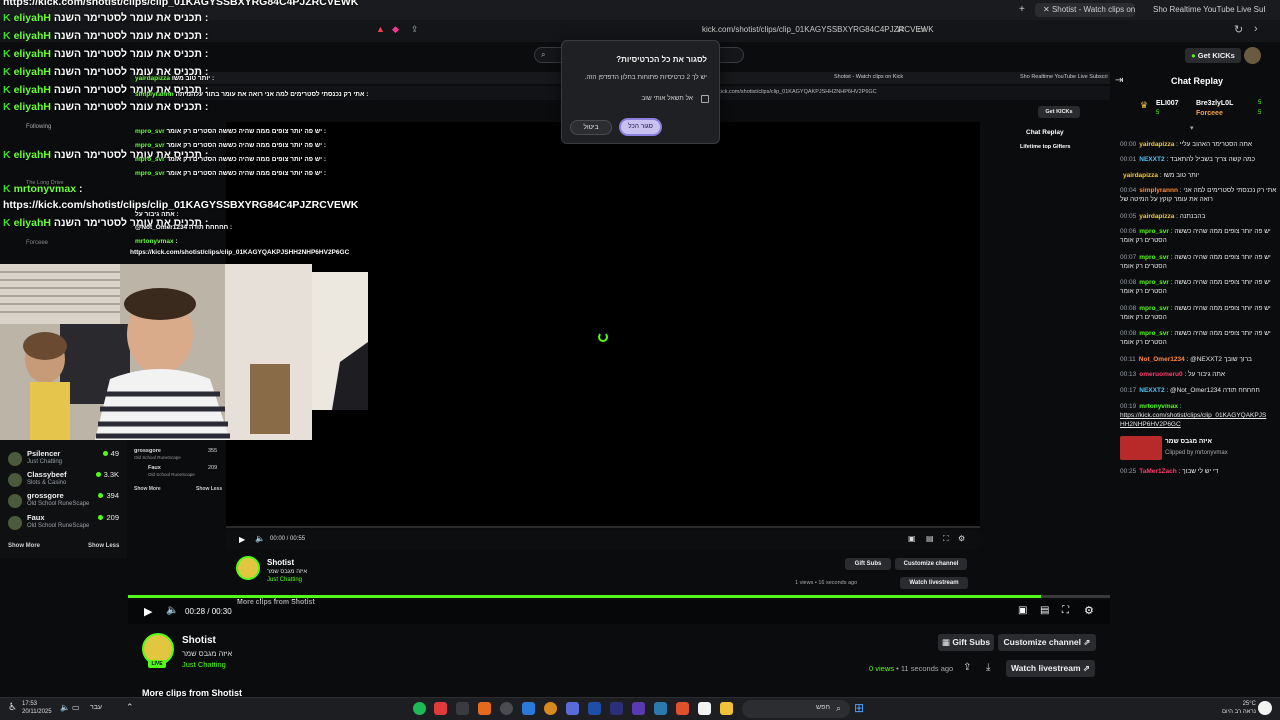 The image size is (1280, 720). What do you see at coordinates (1047, 642) in the screenshot?
I see `customize-channel-button: Customize channel ⇗` at bounding box center [1047, 642].